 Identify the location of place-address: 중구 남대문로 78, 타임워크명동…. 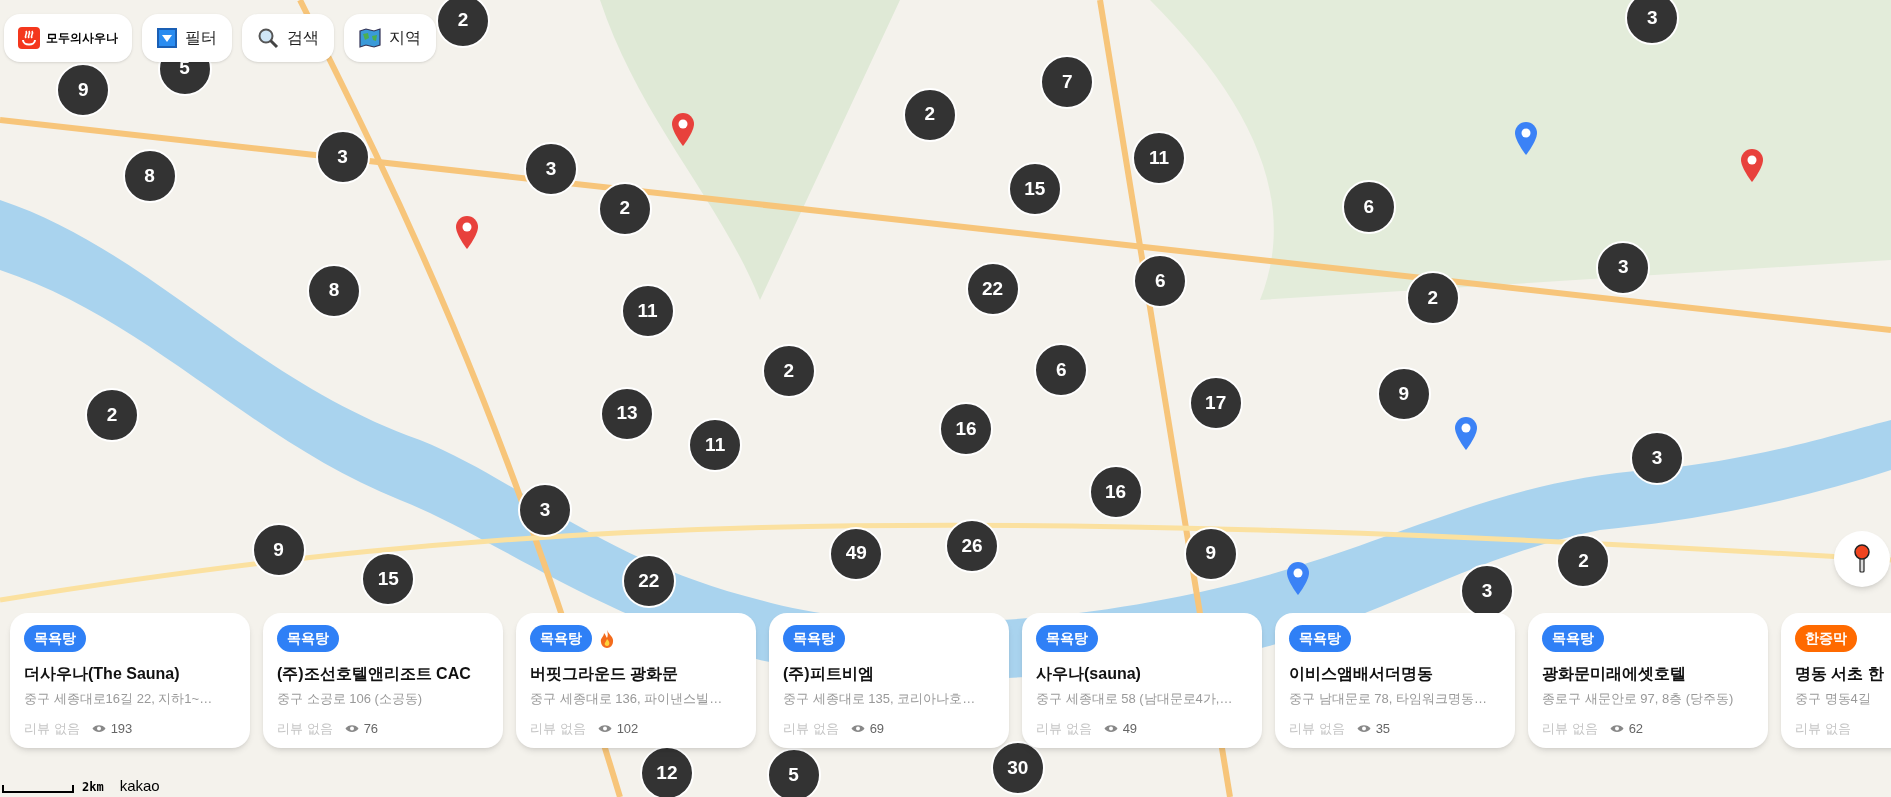
(1388, 699).